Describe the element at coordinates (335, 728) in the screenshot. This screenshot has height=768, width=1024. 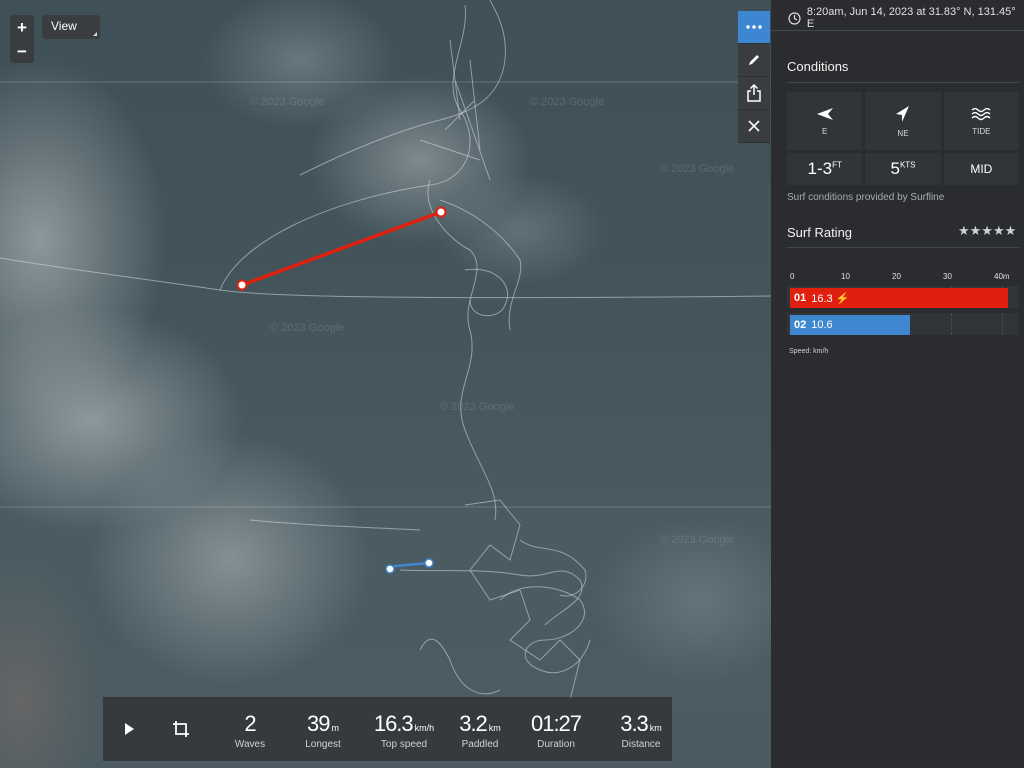
I see `longest-unit: m` at that location.